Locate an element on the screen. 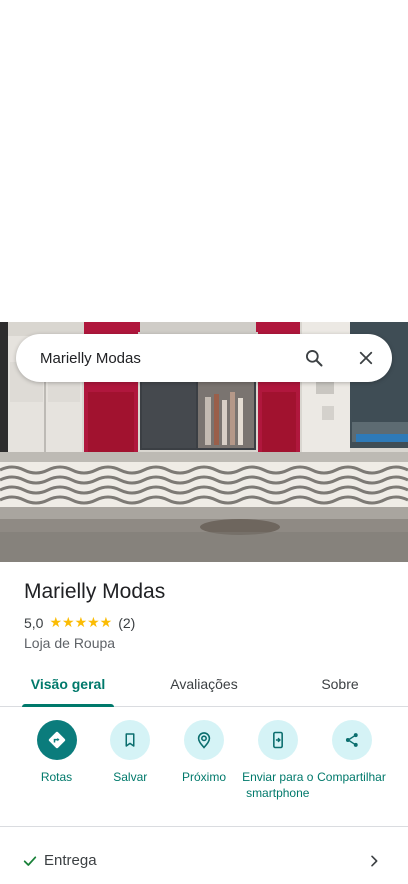 Image resolution: width=408 pixels, height=884 pixels. share-button: Compartilhar is located at coordinates (351, 760).